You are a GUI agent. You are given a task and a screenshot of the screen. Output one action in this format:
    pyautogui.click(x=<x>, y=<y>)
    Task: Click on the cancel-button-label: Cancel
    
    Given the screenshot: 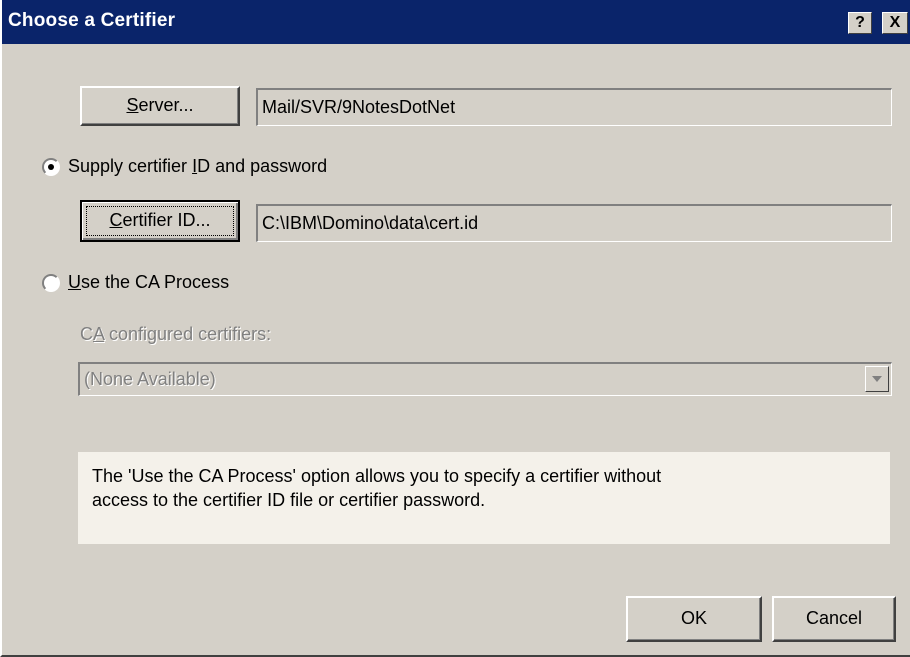 What is the action you would take?
    pyautogui.click(x=834, y=618)
    